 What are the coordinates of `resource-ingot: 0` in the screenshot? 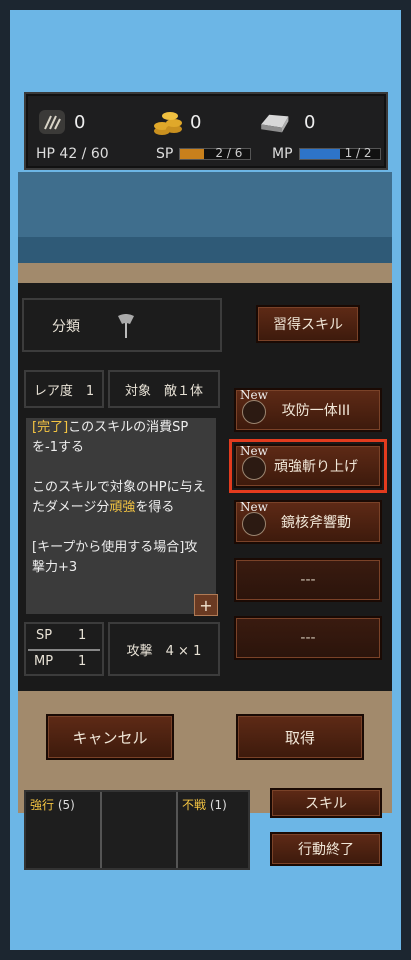 It's located at (286, 122).